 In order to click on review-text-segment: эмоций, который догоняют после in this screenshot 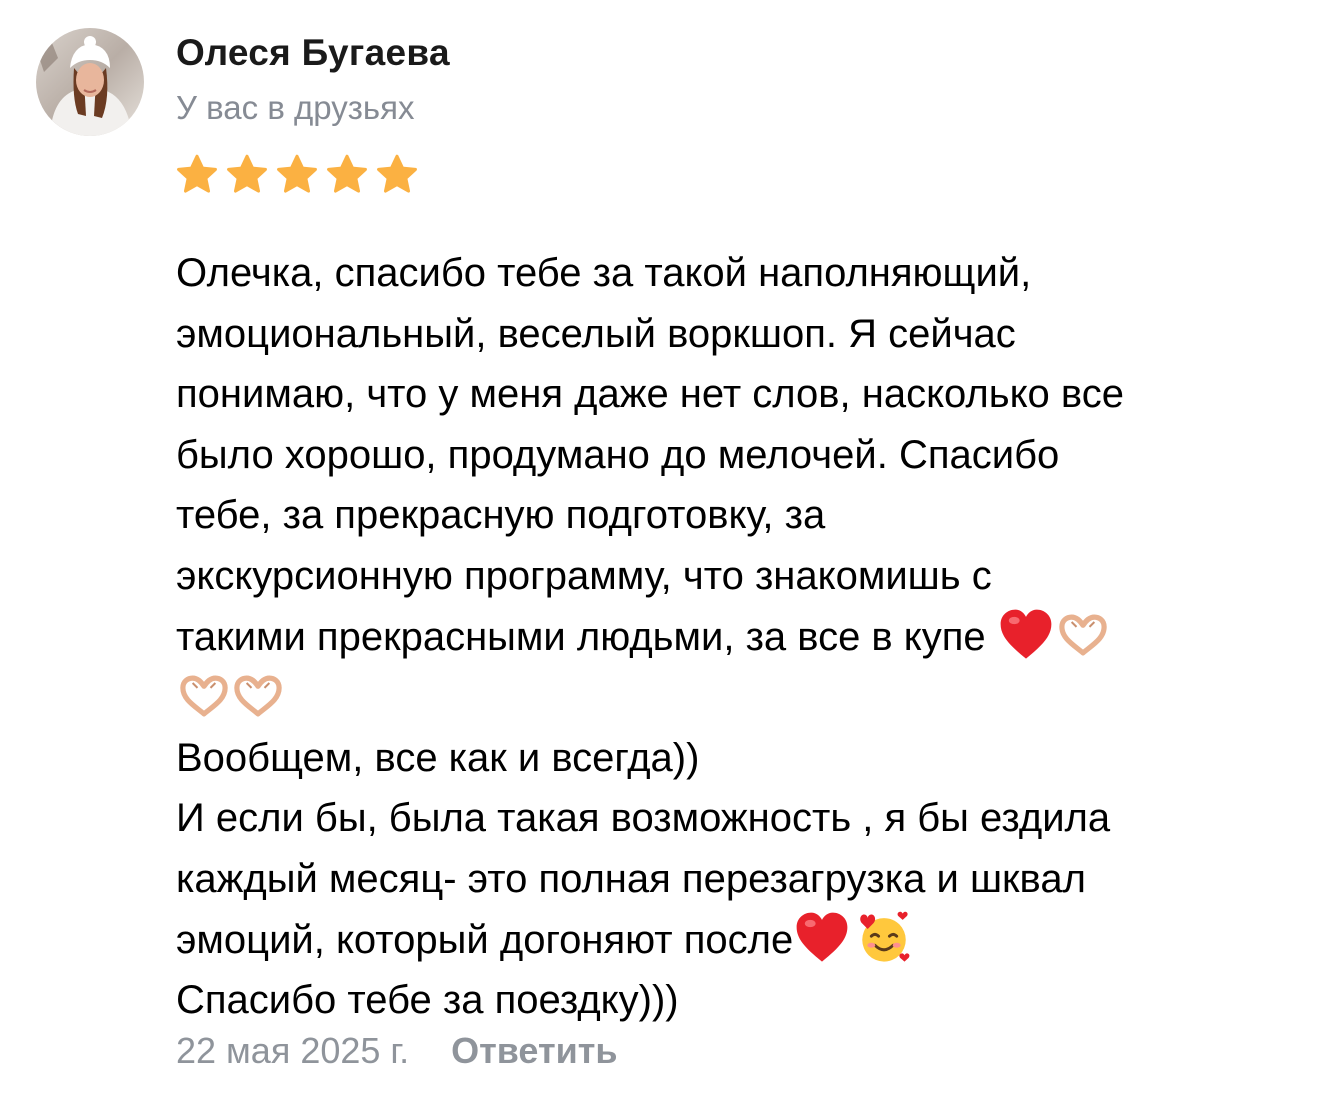, I will do `click(485, 939)`.